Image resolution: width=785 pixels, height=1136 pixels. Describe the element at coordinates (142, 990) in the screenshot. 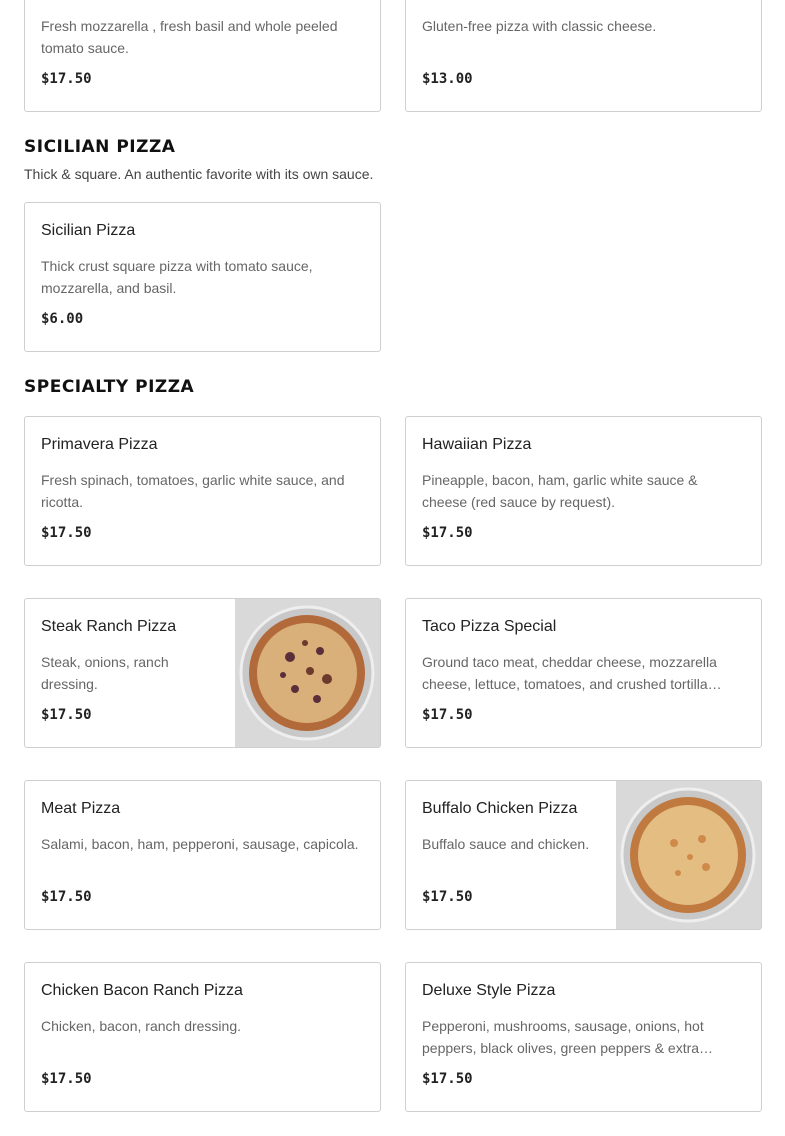

I see `item-name: Chicken Bacon Ranch Pizza` at that location.